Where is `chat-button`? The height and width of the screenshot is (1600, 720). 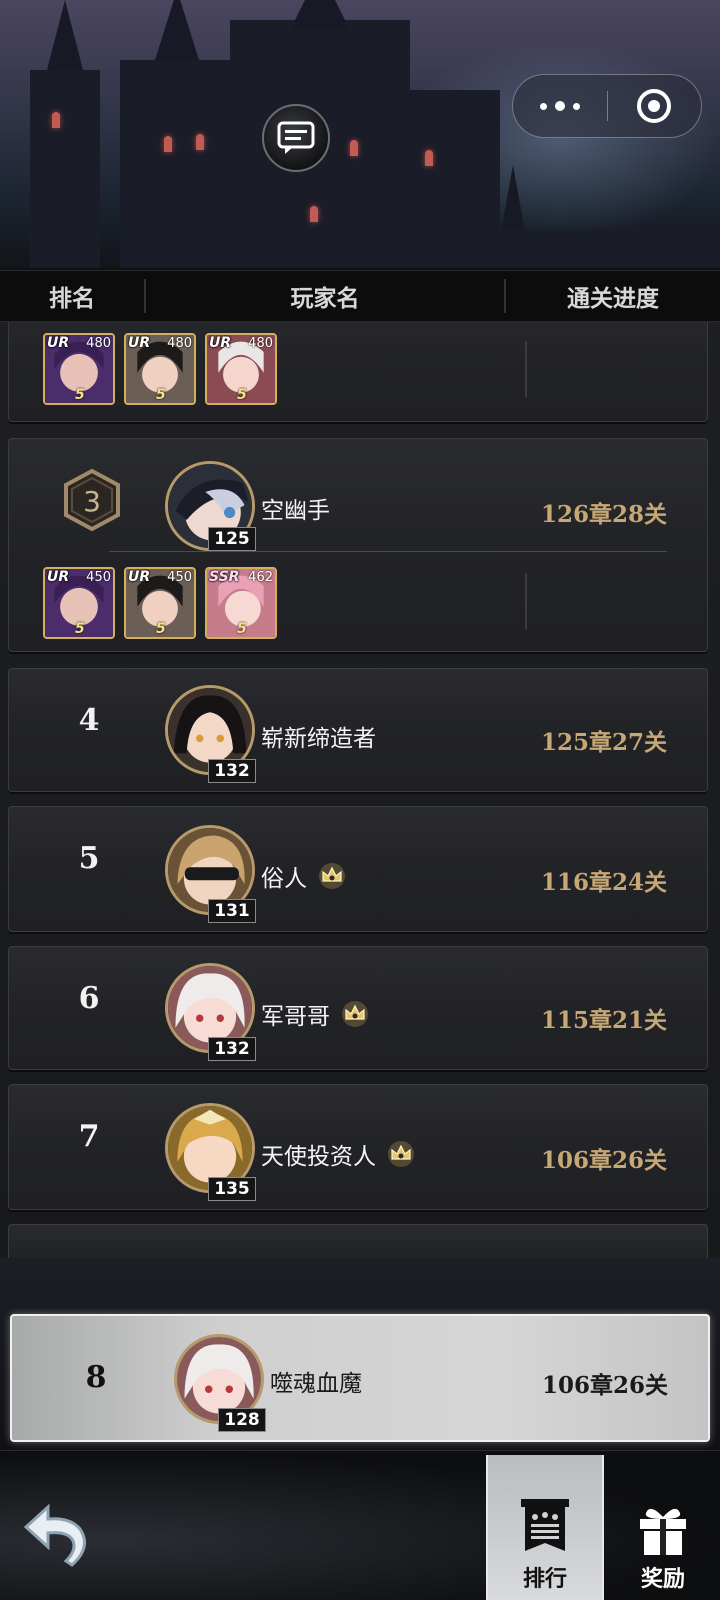 chat-button is located at coordinates (296, 138).